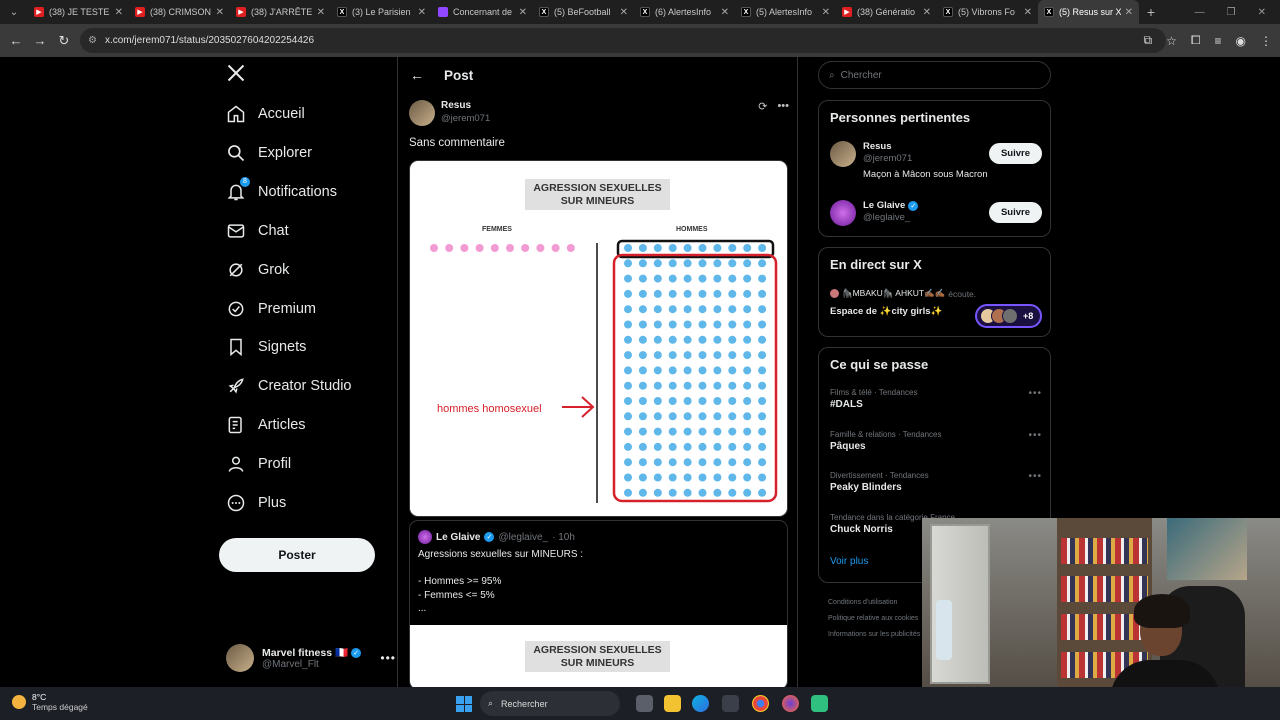 This screenshot has width=1280, height=720. Describe the element at coordinates (14, 12) in the screenshot. I see `tab-search-menu-icon: ⌄` at that location.